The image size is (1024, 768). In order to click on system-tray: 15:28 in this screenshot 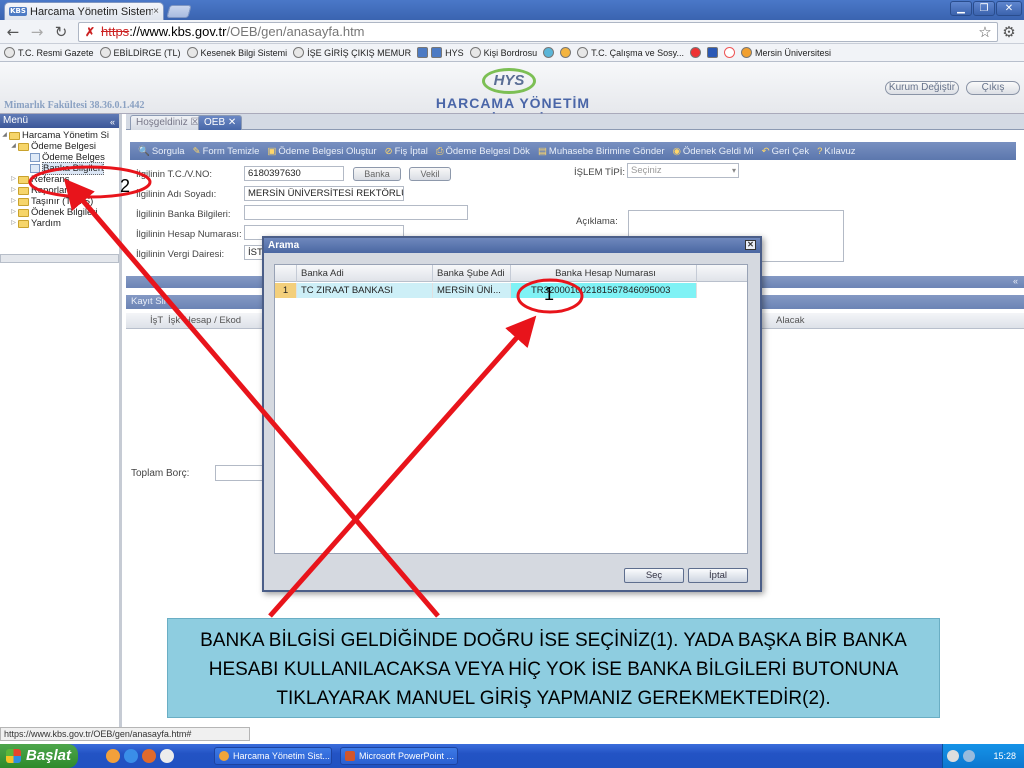, I will do `click(983, 756)`.